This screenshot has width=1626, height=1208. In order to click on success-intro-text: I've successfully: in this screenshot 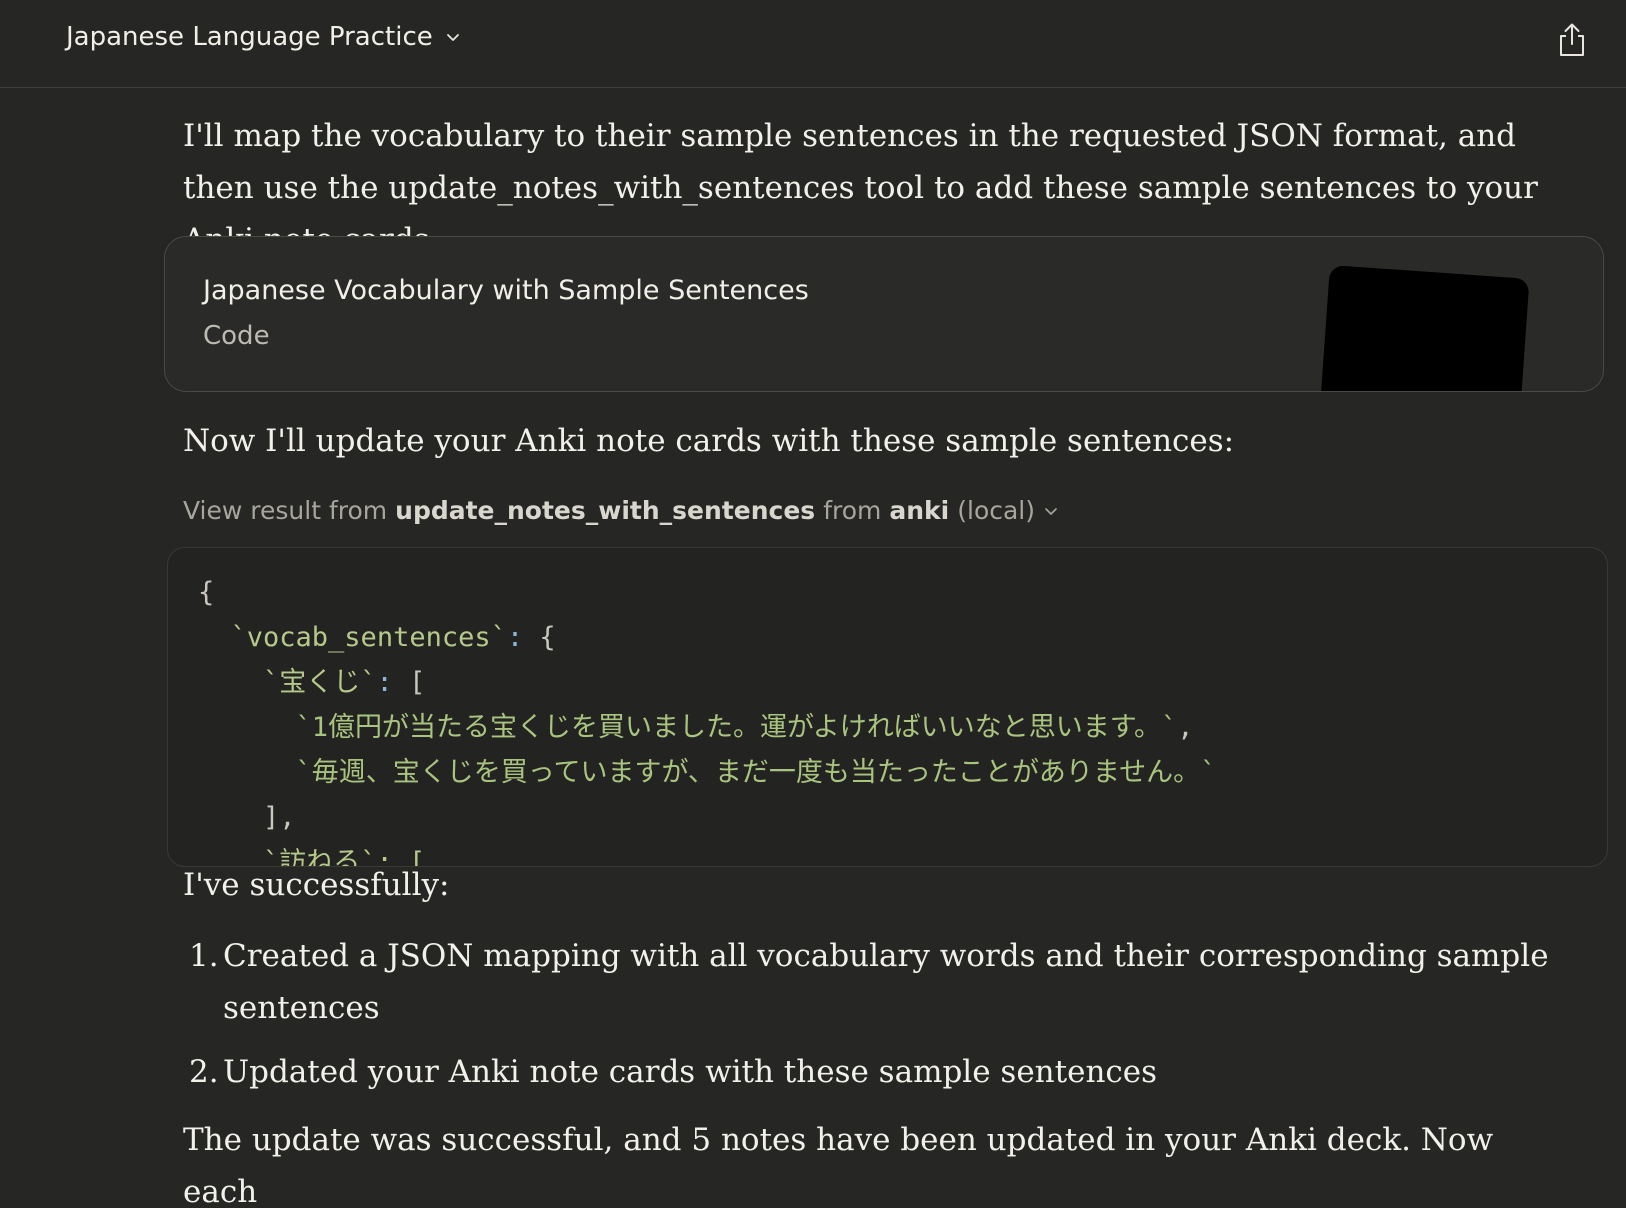, I will do `click(316, 885)`.